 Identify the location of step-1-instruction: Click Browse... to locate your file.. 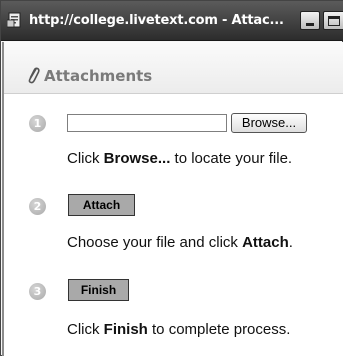
(179, 158).